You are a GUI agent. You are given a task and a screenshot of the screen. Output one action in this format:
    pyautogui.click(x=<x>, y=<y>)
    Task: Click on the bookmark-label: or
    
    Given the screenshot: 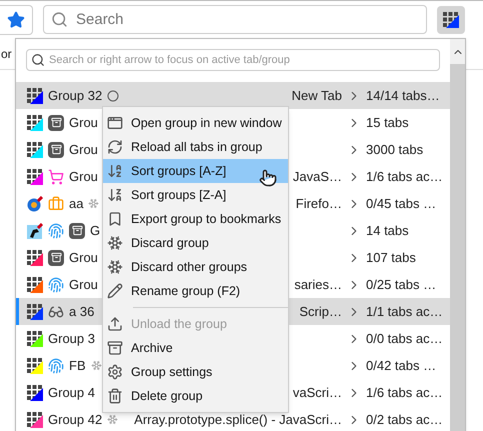 What is the action you would take?
    pyautogui.click(x=6, y=54)
    